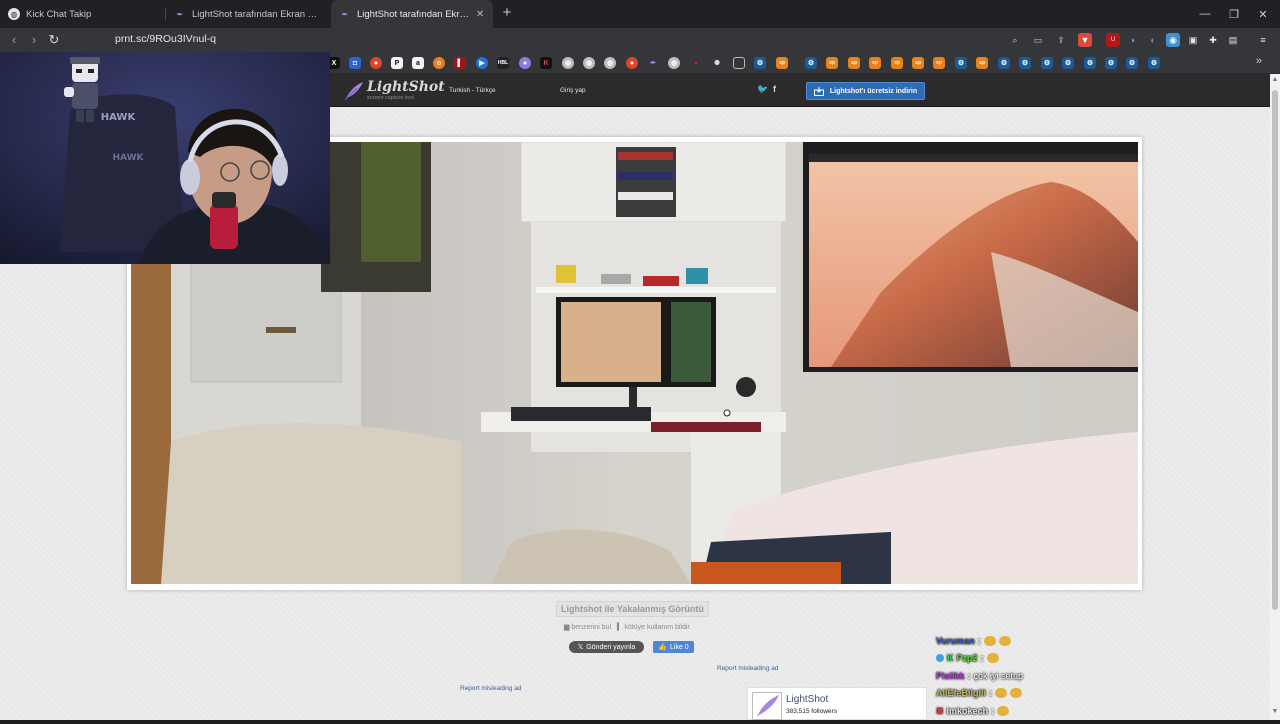 The image size is (1280, 724). What do you see at coordinates (397, 63) in the screenshot?
I see `bookmark-p-icon: P` at bounding box center [397, 63].